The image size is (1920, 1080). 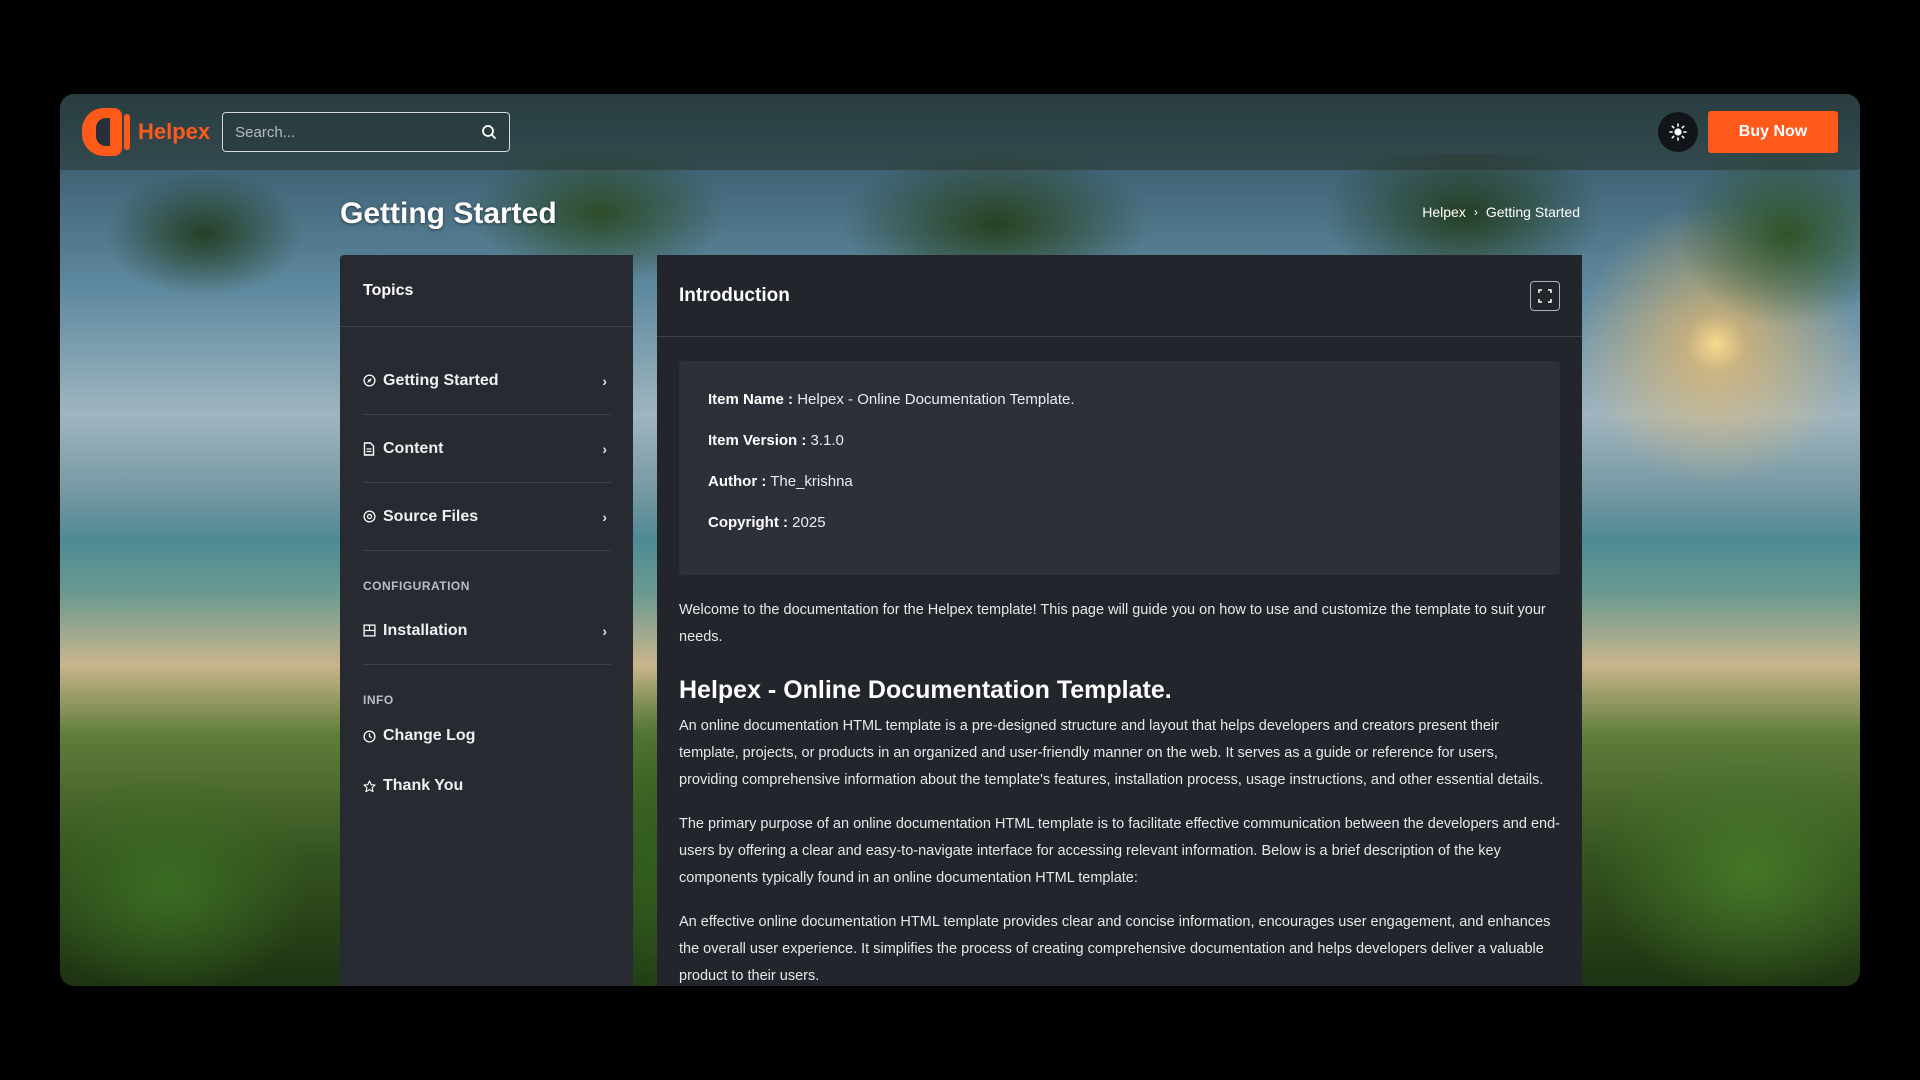 What do you see at coordinates (1444, 212) in the screenshot?
I see `breadcrumb-link-home: Helpex` at bounding box center [1444, 212].